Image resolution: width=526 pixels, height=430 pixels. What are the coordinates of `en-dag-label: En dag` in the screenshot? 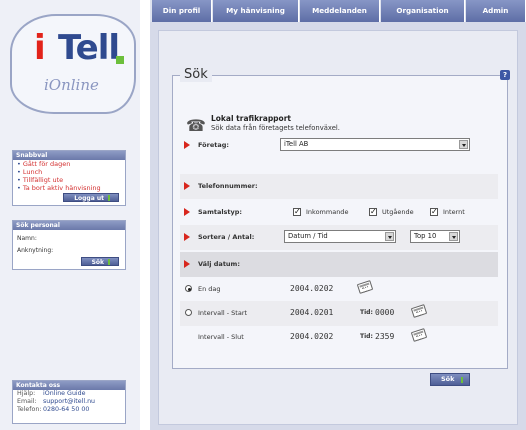 It's located at (209, 289).